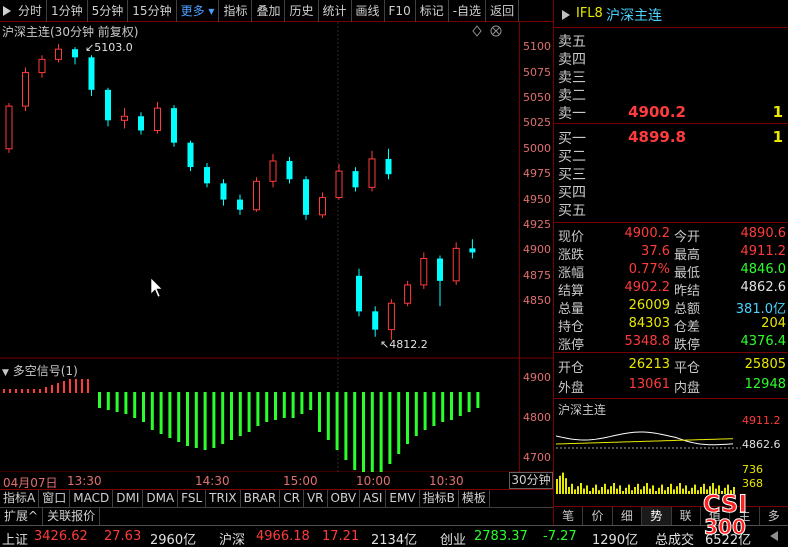 This screenshot has height=547, width=788. What do you see at coordinates (628, 516) in the screenshot?
I see `detail-tab: 细` at bounding box center [628, 516].